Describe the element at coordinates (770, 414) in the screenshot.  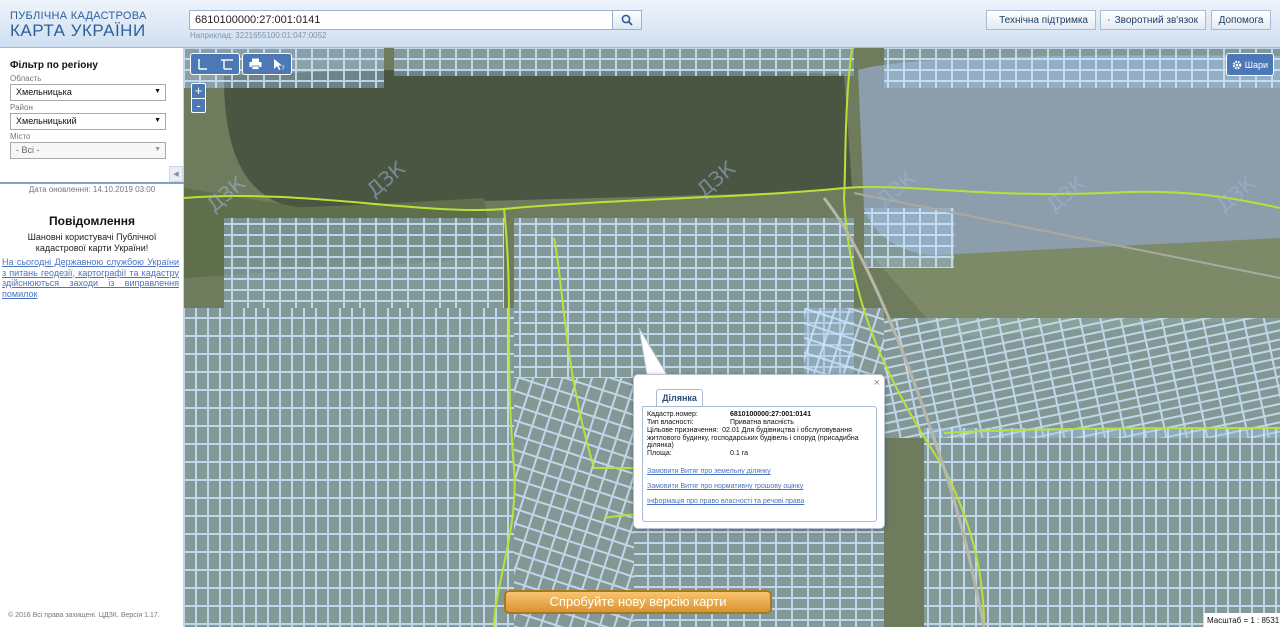
I see `cadastral-value: 6810100000:27:001:0141` at that location.